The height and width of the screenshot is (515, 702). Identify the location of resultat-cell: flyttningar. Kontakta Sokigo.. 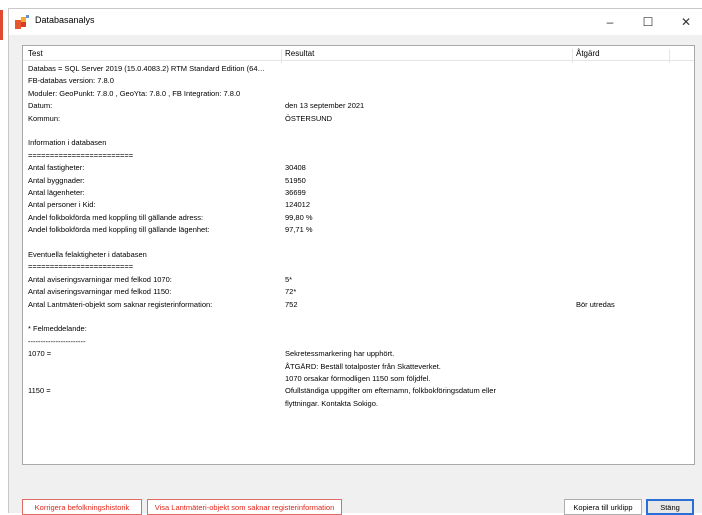
(331, 403).